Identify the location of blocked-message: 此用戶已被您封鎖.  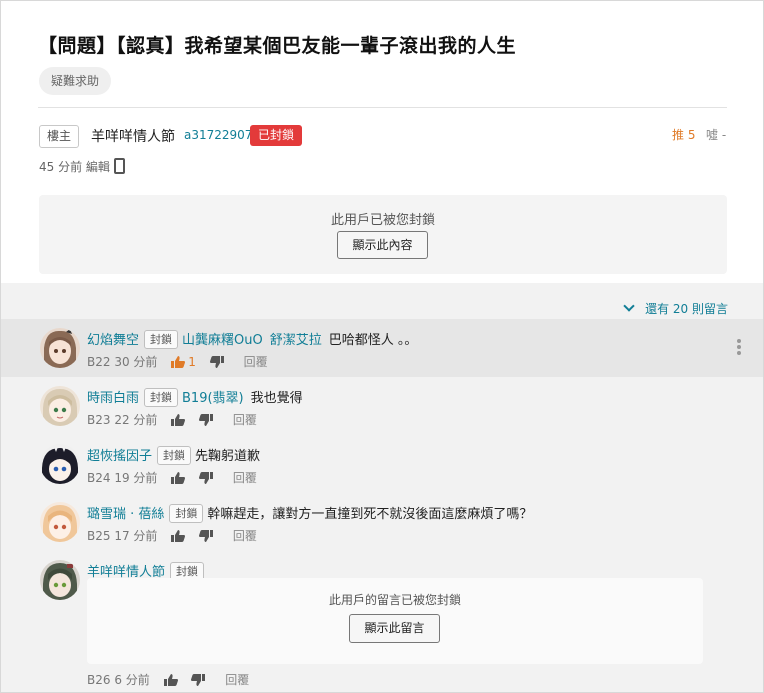
(382, 220).